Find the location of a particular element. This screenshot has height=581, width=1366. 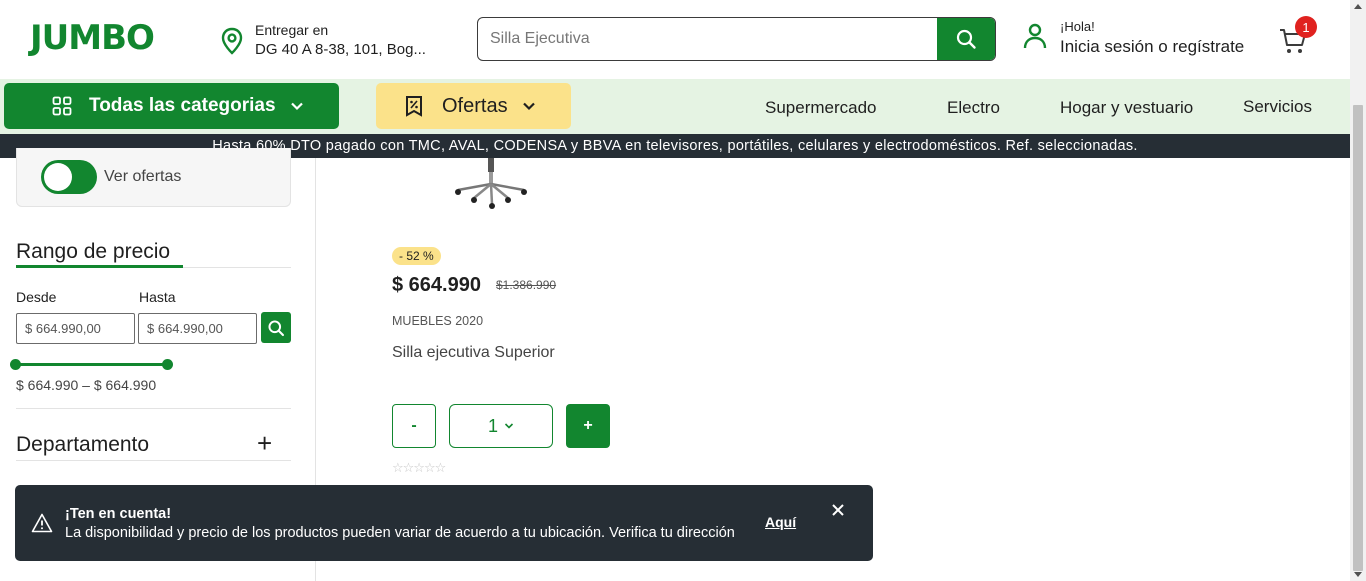

price-from-input is located at coordinates (75, 328).